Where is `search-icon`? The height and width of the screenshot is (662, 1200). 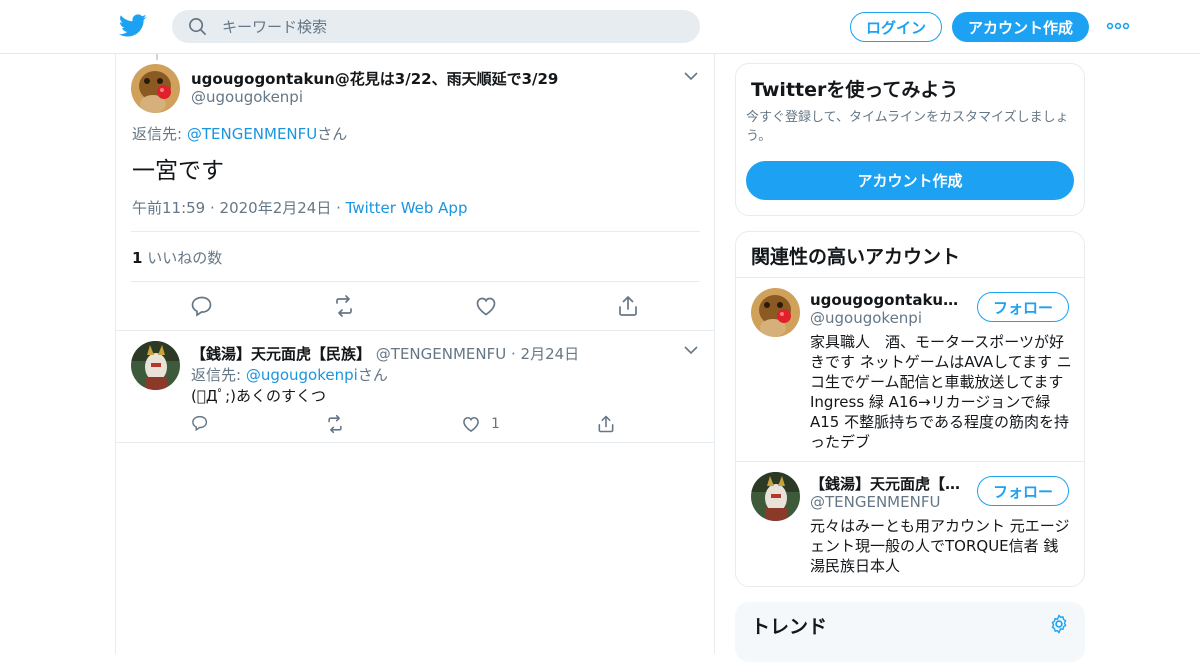 search-icon is located at coordinates (197, 26).